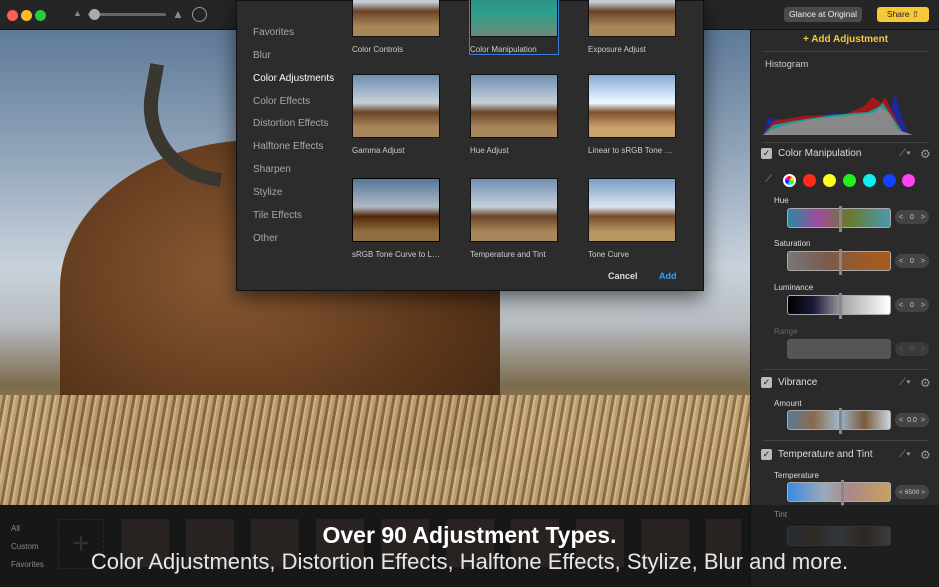 The image size is (939, 587). I want to click on zoom-window-button, so click(40, 15).